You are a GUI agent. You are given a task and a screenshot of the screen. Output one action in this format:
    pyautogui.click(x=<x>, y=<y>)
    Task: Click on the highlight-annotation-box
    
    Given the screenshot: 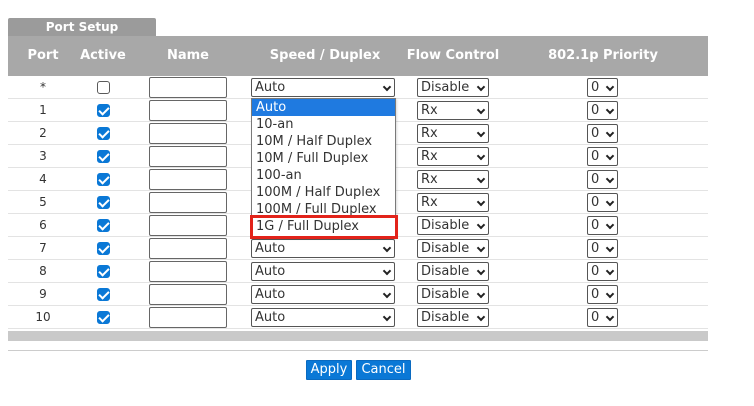 What is the action you would take?
    pyautogui.click(x=324, y=227)
    